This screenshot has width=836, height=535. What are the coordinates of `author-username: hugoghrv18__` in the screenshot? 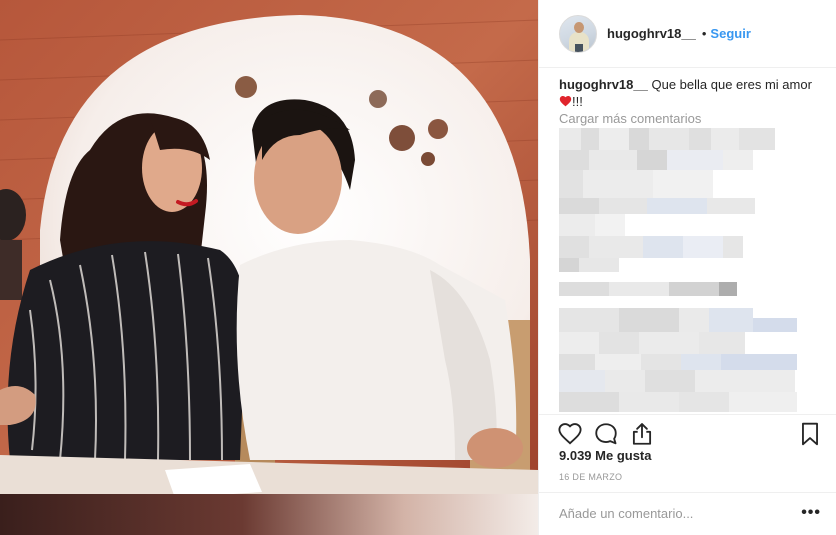 It's located at (651, 33).